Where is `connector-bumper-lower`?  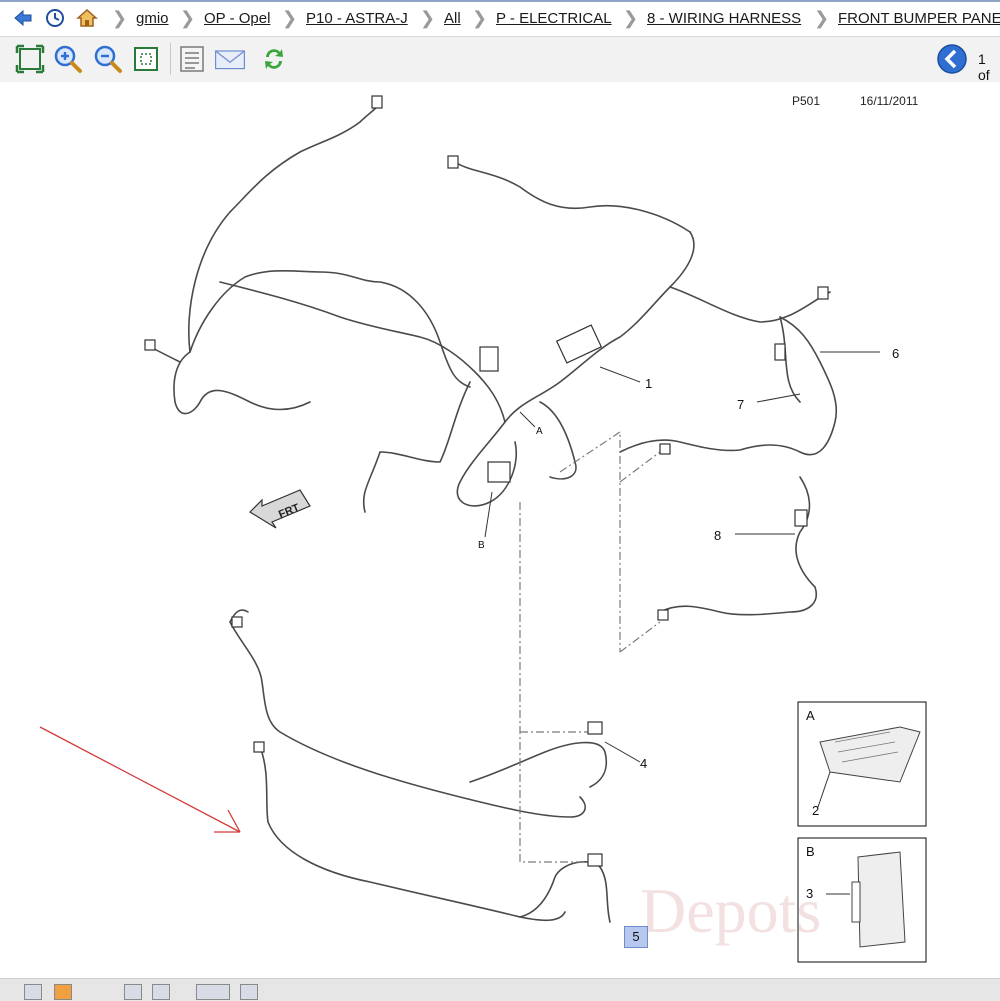 connector-bumper-lower is located at coordinates (595, 860).